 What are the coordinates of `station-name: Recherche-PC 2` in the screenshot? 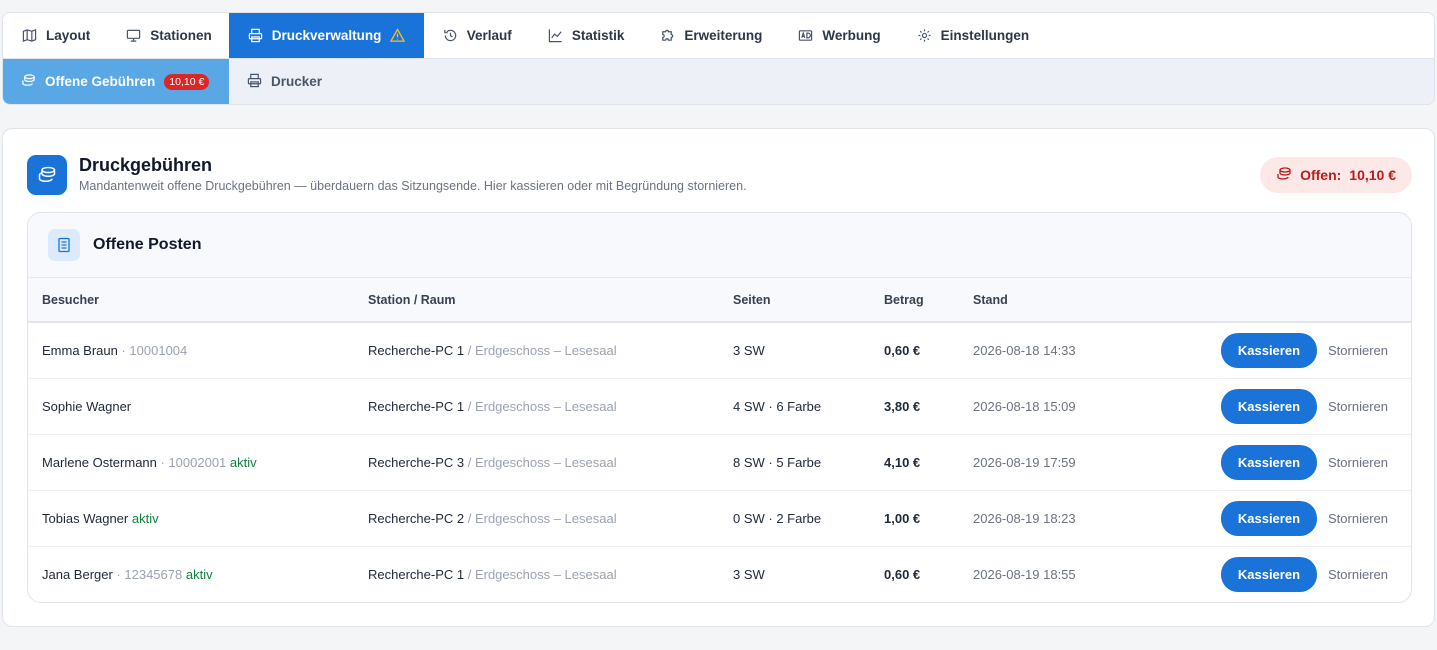 It's located at (416, 518).